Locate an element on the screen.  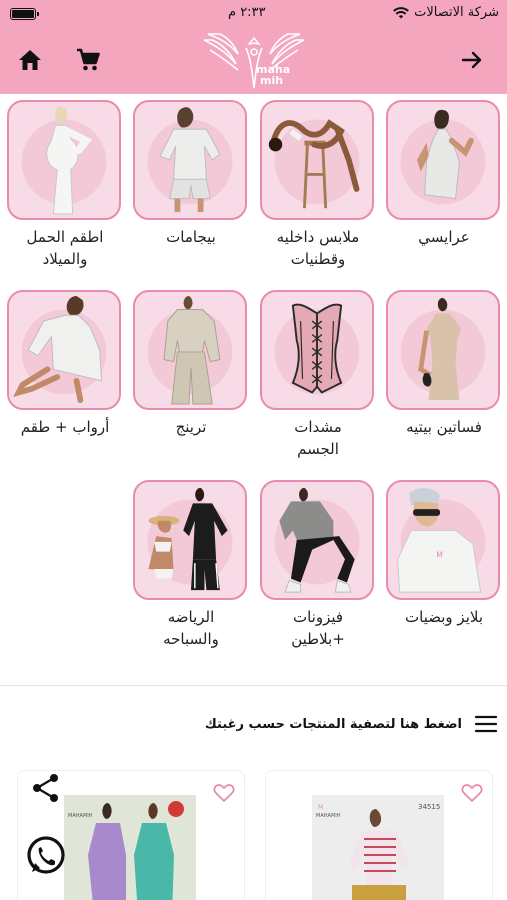
status-bar: شركة الاتصالات ٢:٣٣ م is located at coordinates (253, 14).